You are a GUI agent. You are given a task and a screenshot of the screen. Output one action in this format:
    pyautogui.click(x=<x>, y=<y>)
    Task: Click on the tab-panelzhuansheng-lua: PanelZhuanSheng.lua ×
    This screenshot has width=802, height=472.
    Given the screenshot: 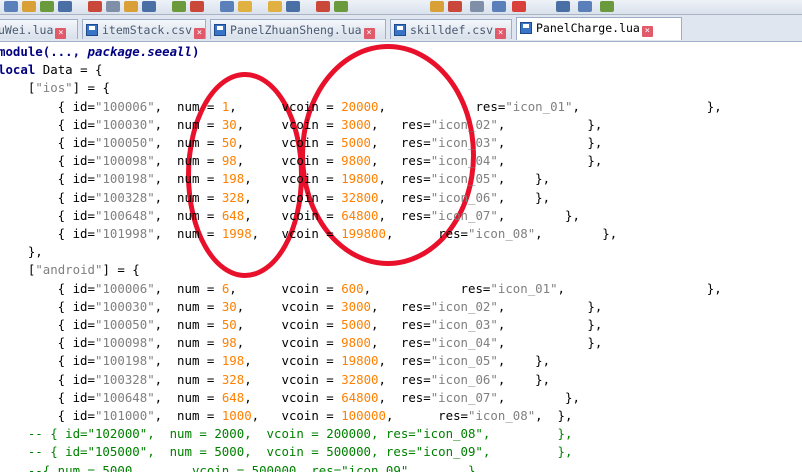 What is the action you would take?
    pyautogui.click(x=298, y=29)
    